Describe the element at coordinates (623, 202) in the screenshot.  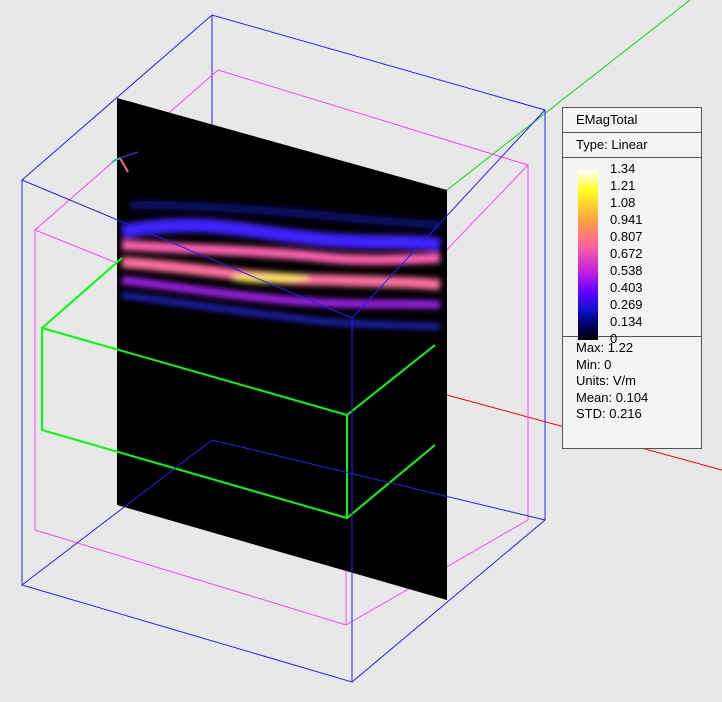
I see `tick-label: 1.08` at that location.